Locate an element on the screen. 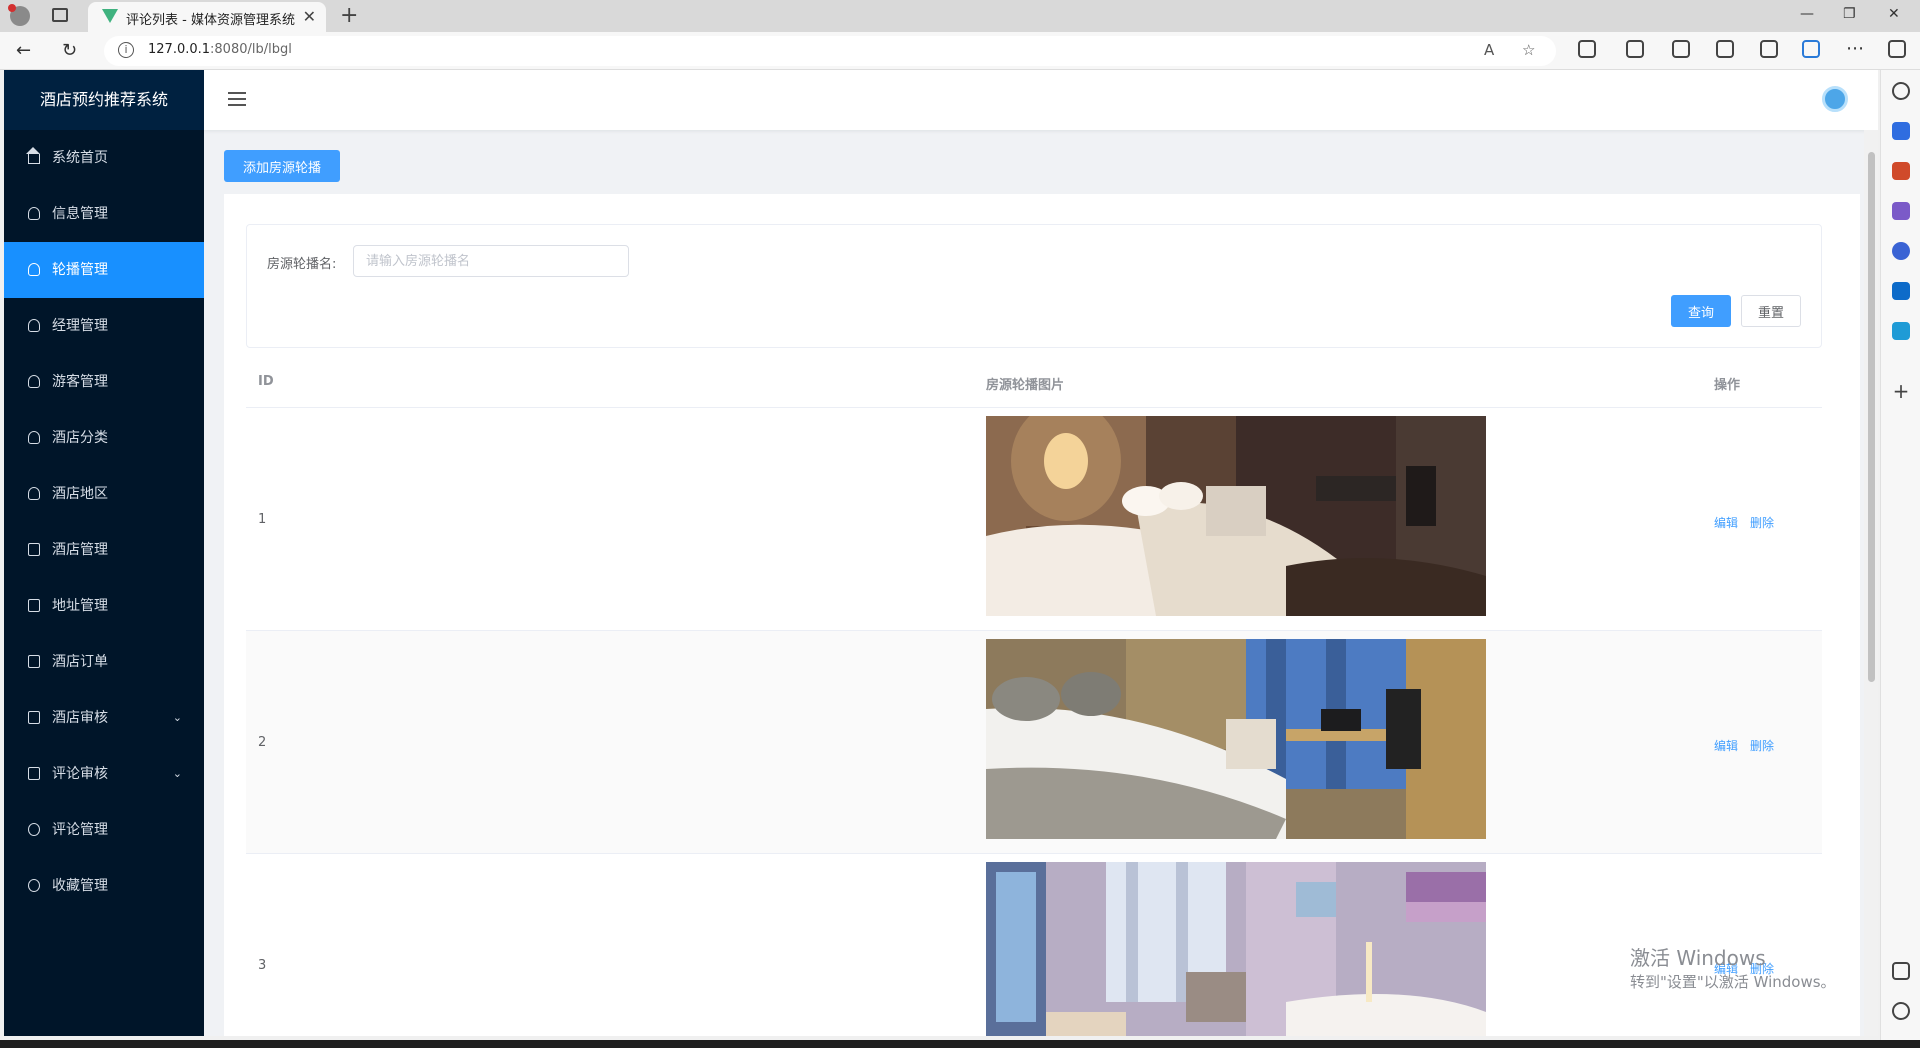 This screenshot has width=1920, height=1048. sidebar-item: 酒店订单 is located at coordinates (104, 662).